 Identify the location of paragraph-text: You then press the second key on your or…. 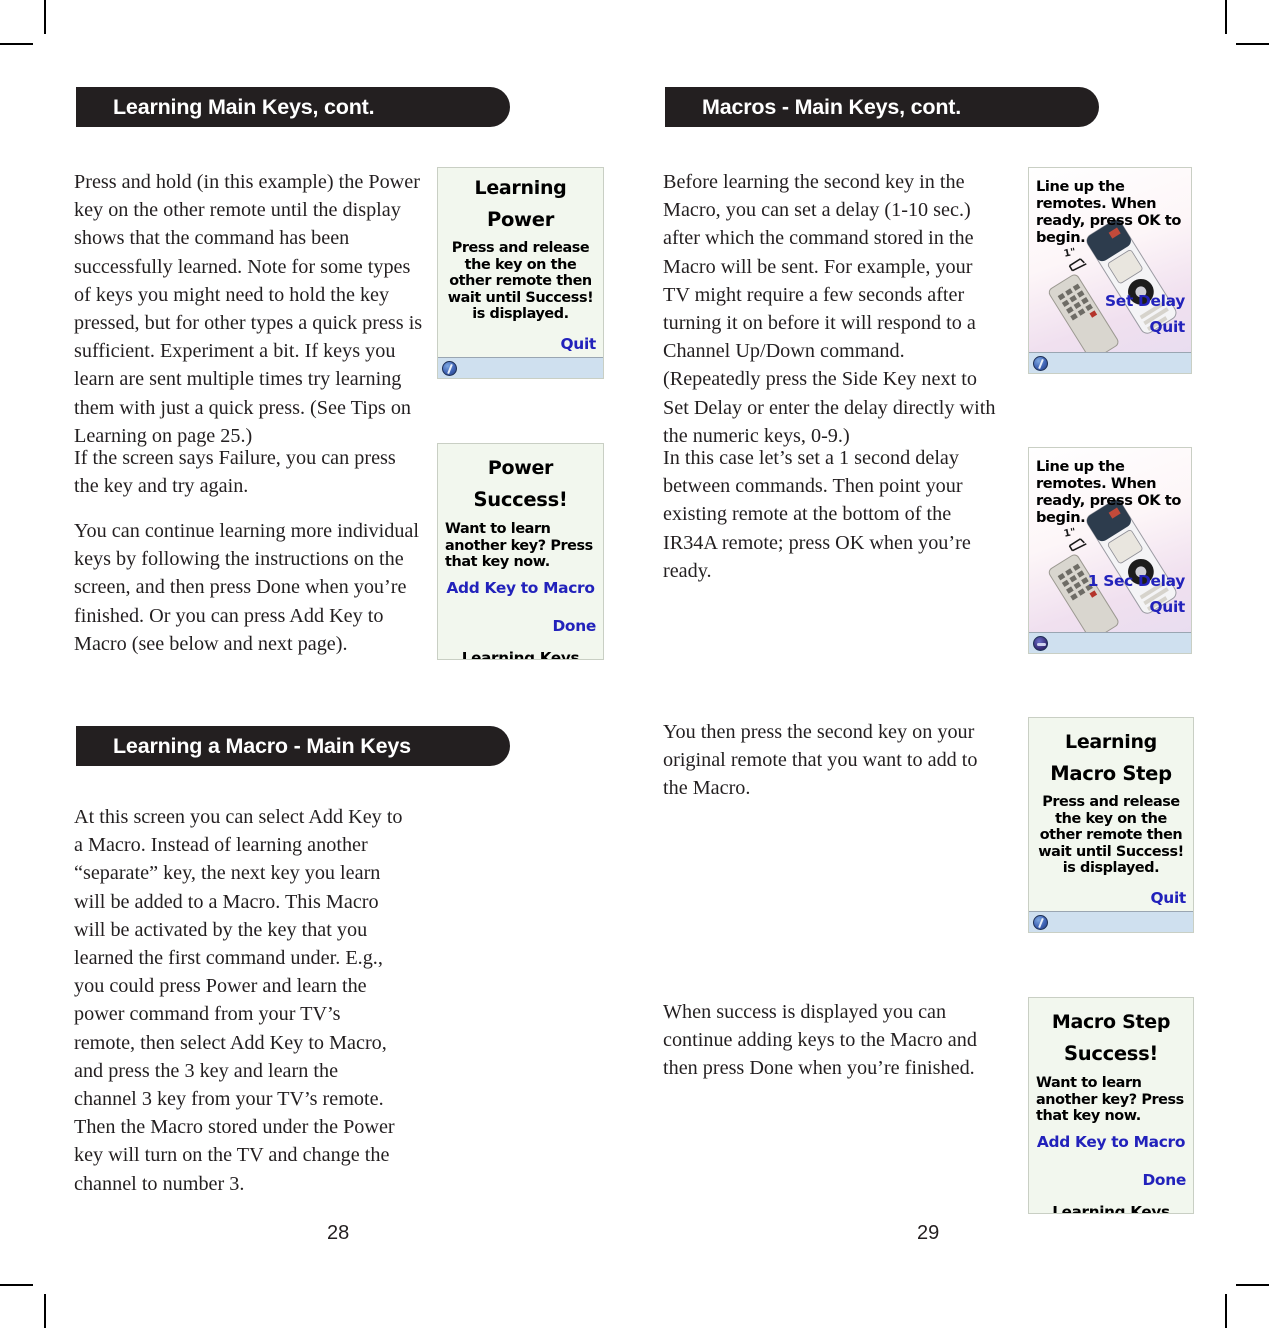
(820, 760).